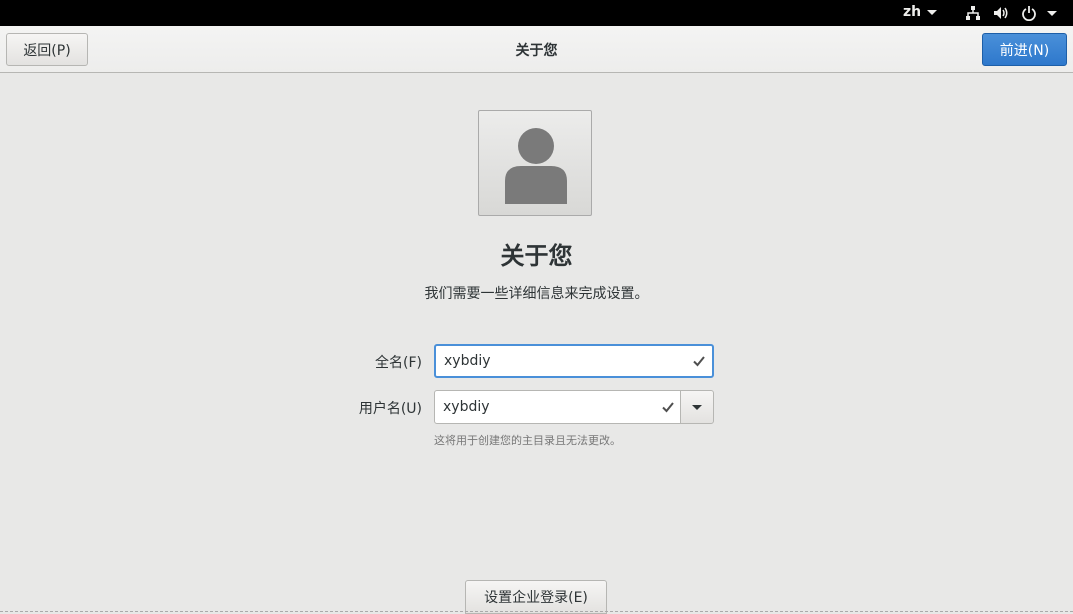 The image size is (1073, 614). What do you see at coordinates (466, 407) in the screenshot?
I see `username-value: xybdiy` at bounding box center [466, 407].